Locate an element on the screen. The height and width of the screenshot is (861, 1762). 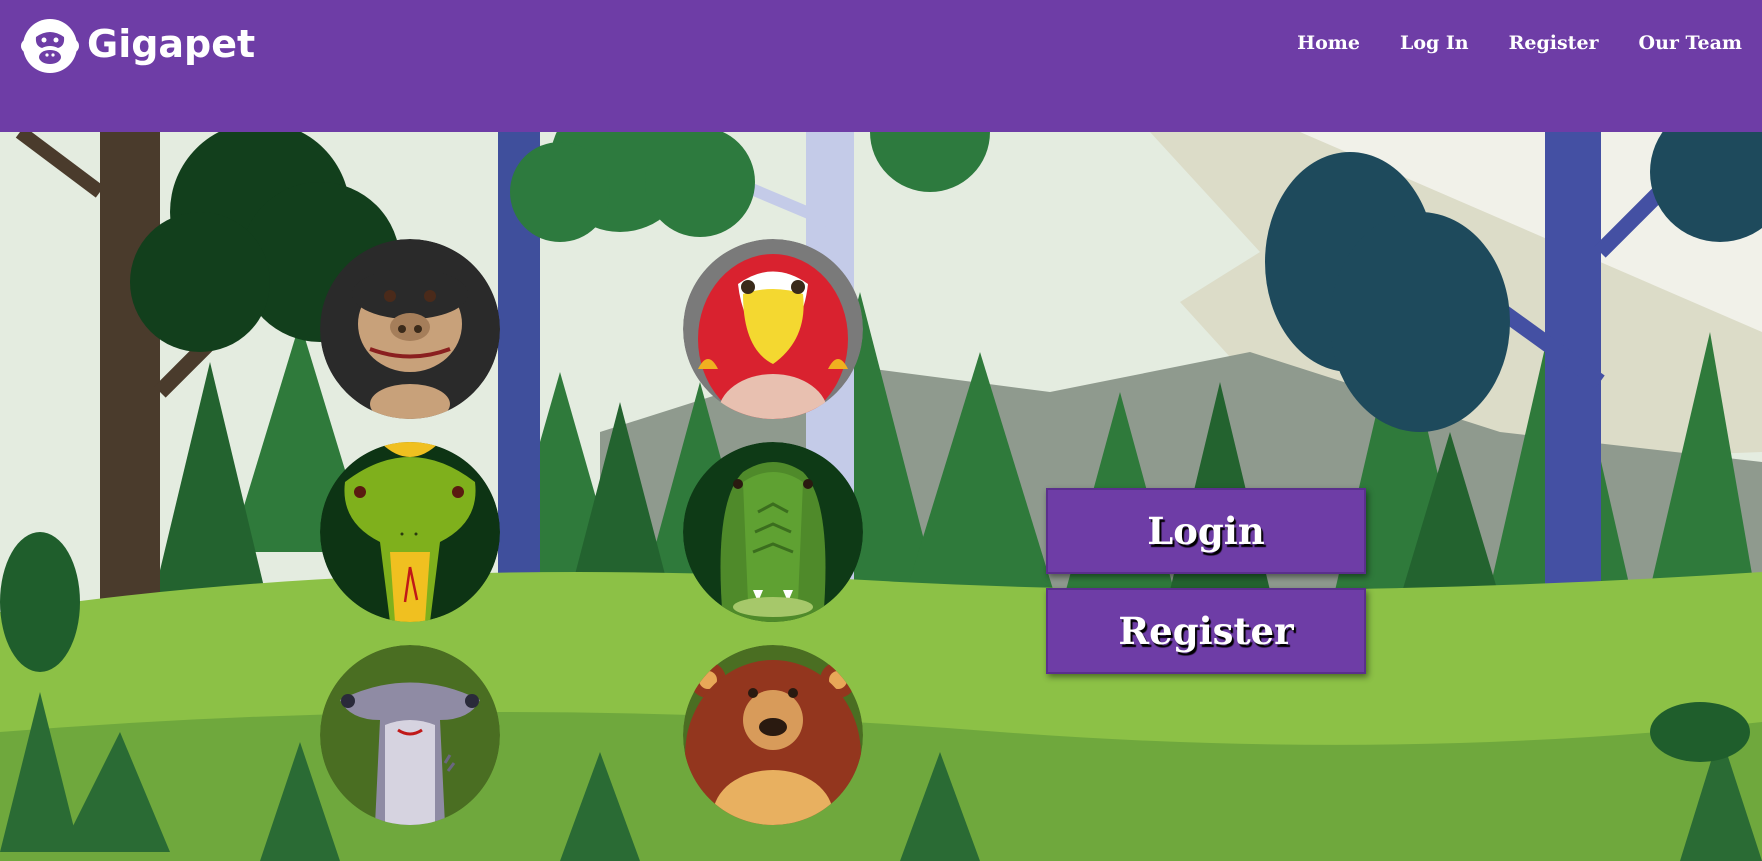
nav-log-in: Log In is located at coordinates (1434, 43).